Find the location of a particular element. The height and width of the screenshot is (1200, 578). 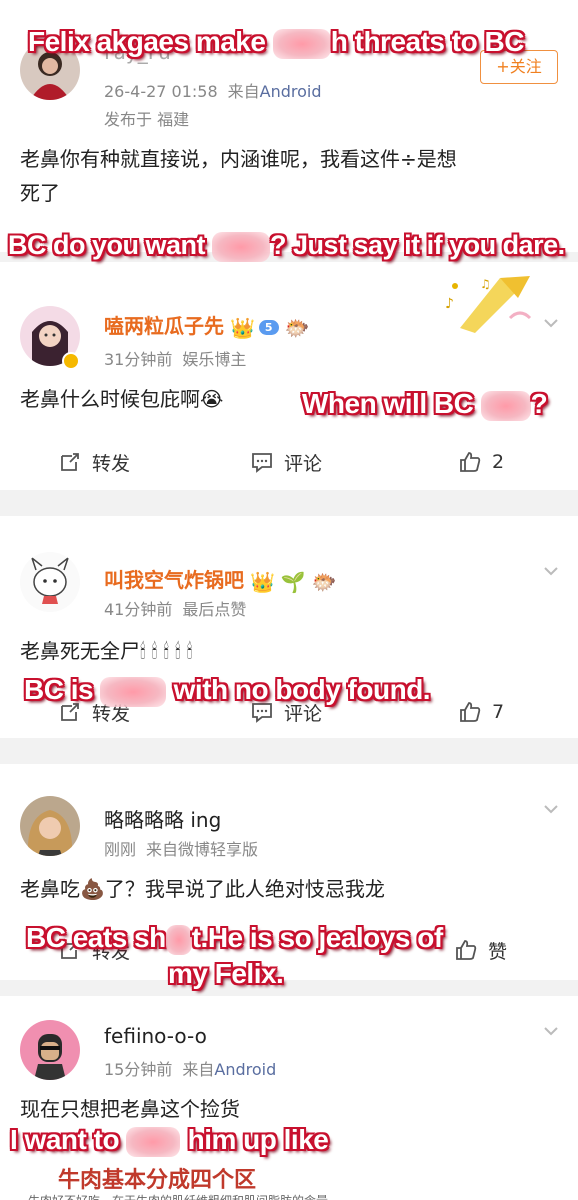

caption-text: t.He is so jealoys of is located at coordinates (317, 937).